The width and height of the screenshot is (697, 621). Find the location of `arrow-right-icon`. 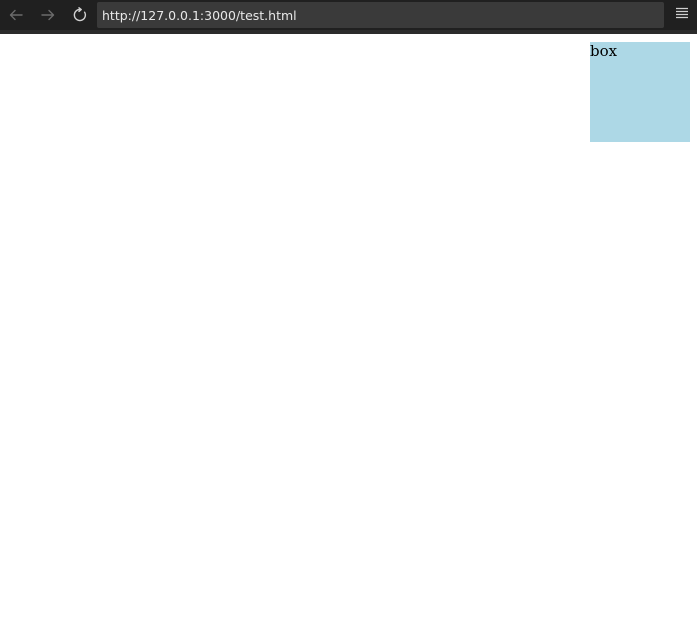

arrow-right-icon is located at coordinates (48, 15).